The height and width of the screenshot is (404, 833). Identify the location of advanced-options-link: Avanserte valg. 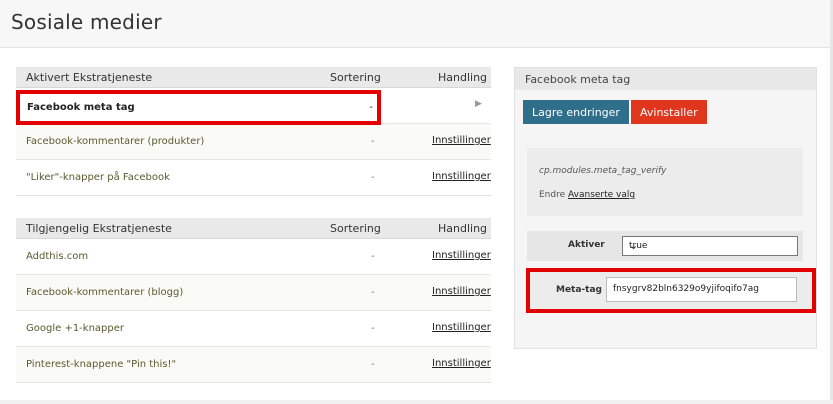
(601, 195).